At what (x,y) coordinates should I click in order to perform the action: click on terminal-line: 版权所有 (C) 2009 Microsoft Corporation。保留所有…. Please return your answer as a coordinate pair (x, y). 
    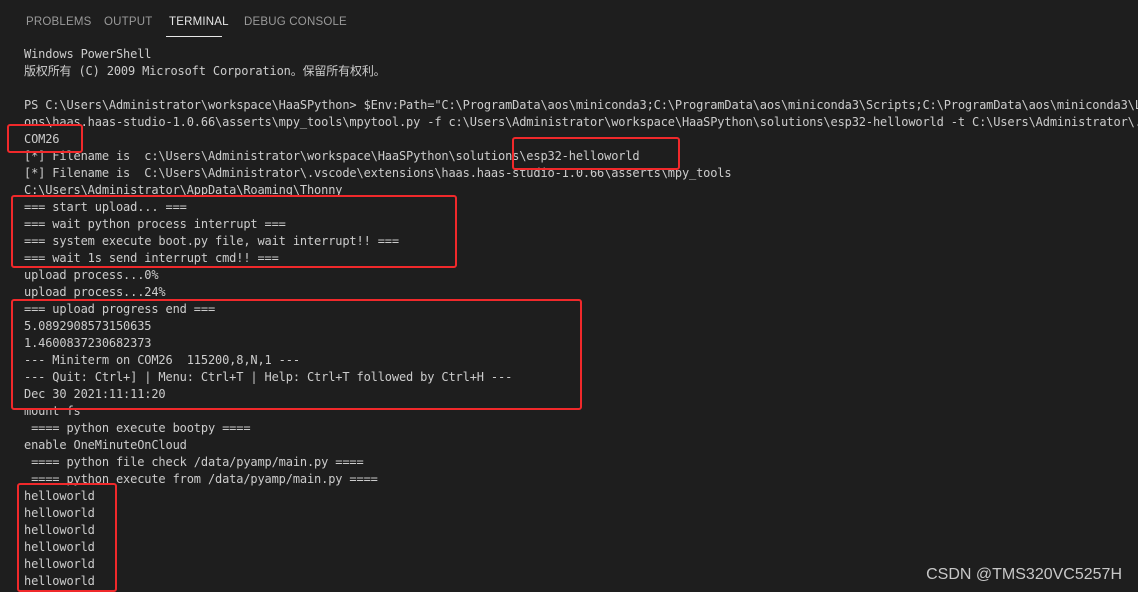
    Looking at the image, I should click on (205, 71).